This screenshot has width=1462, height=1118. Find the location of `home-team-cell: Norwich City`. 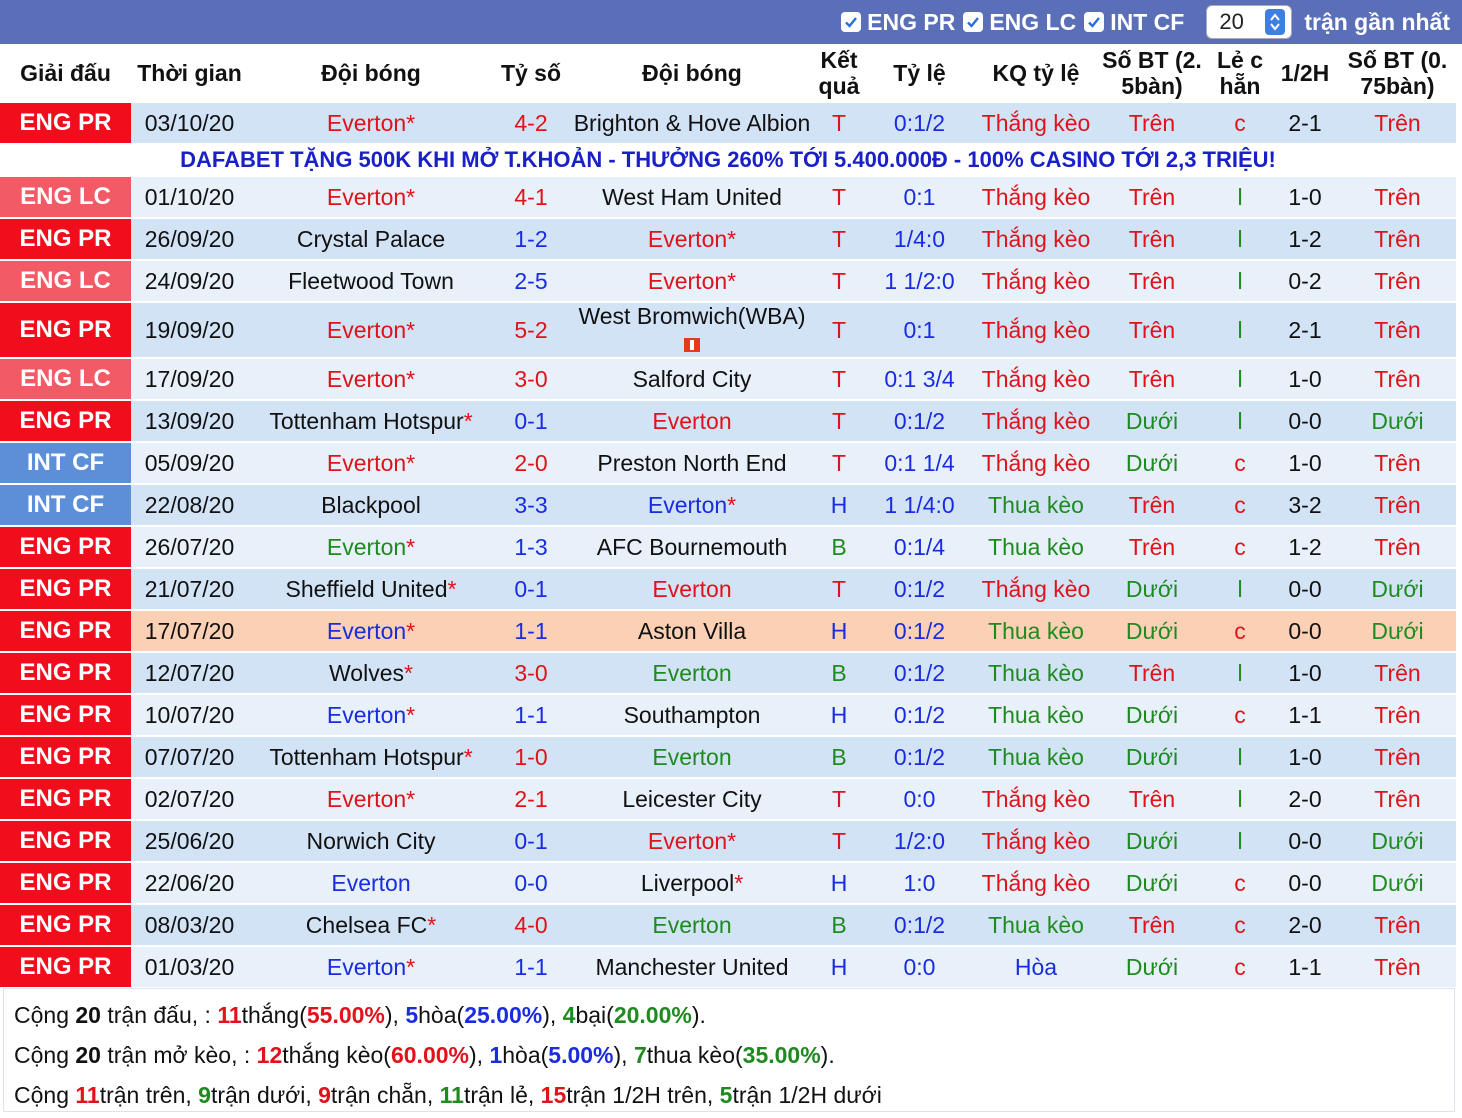

home-team-cell: Norwich City is located at coordinates (371, 841).